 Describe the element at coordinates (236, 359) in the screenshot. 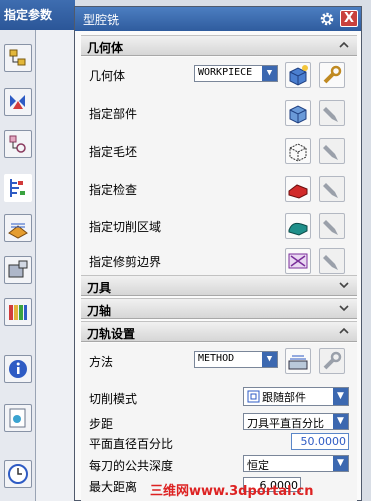

I see `method-dropdown: METHOD ▼` at that location.